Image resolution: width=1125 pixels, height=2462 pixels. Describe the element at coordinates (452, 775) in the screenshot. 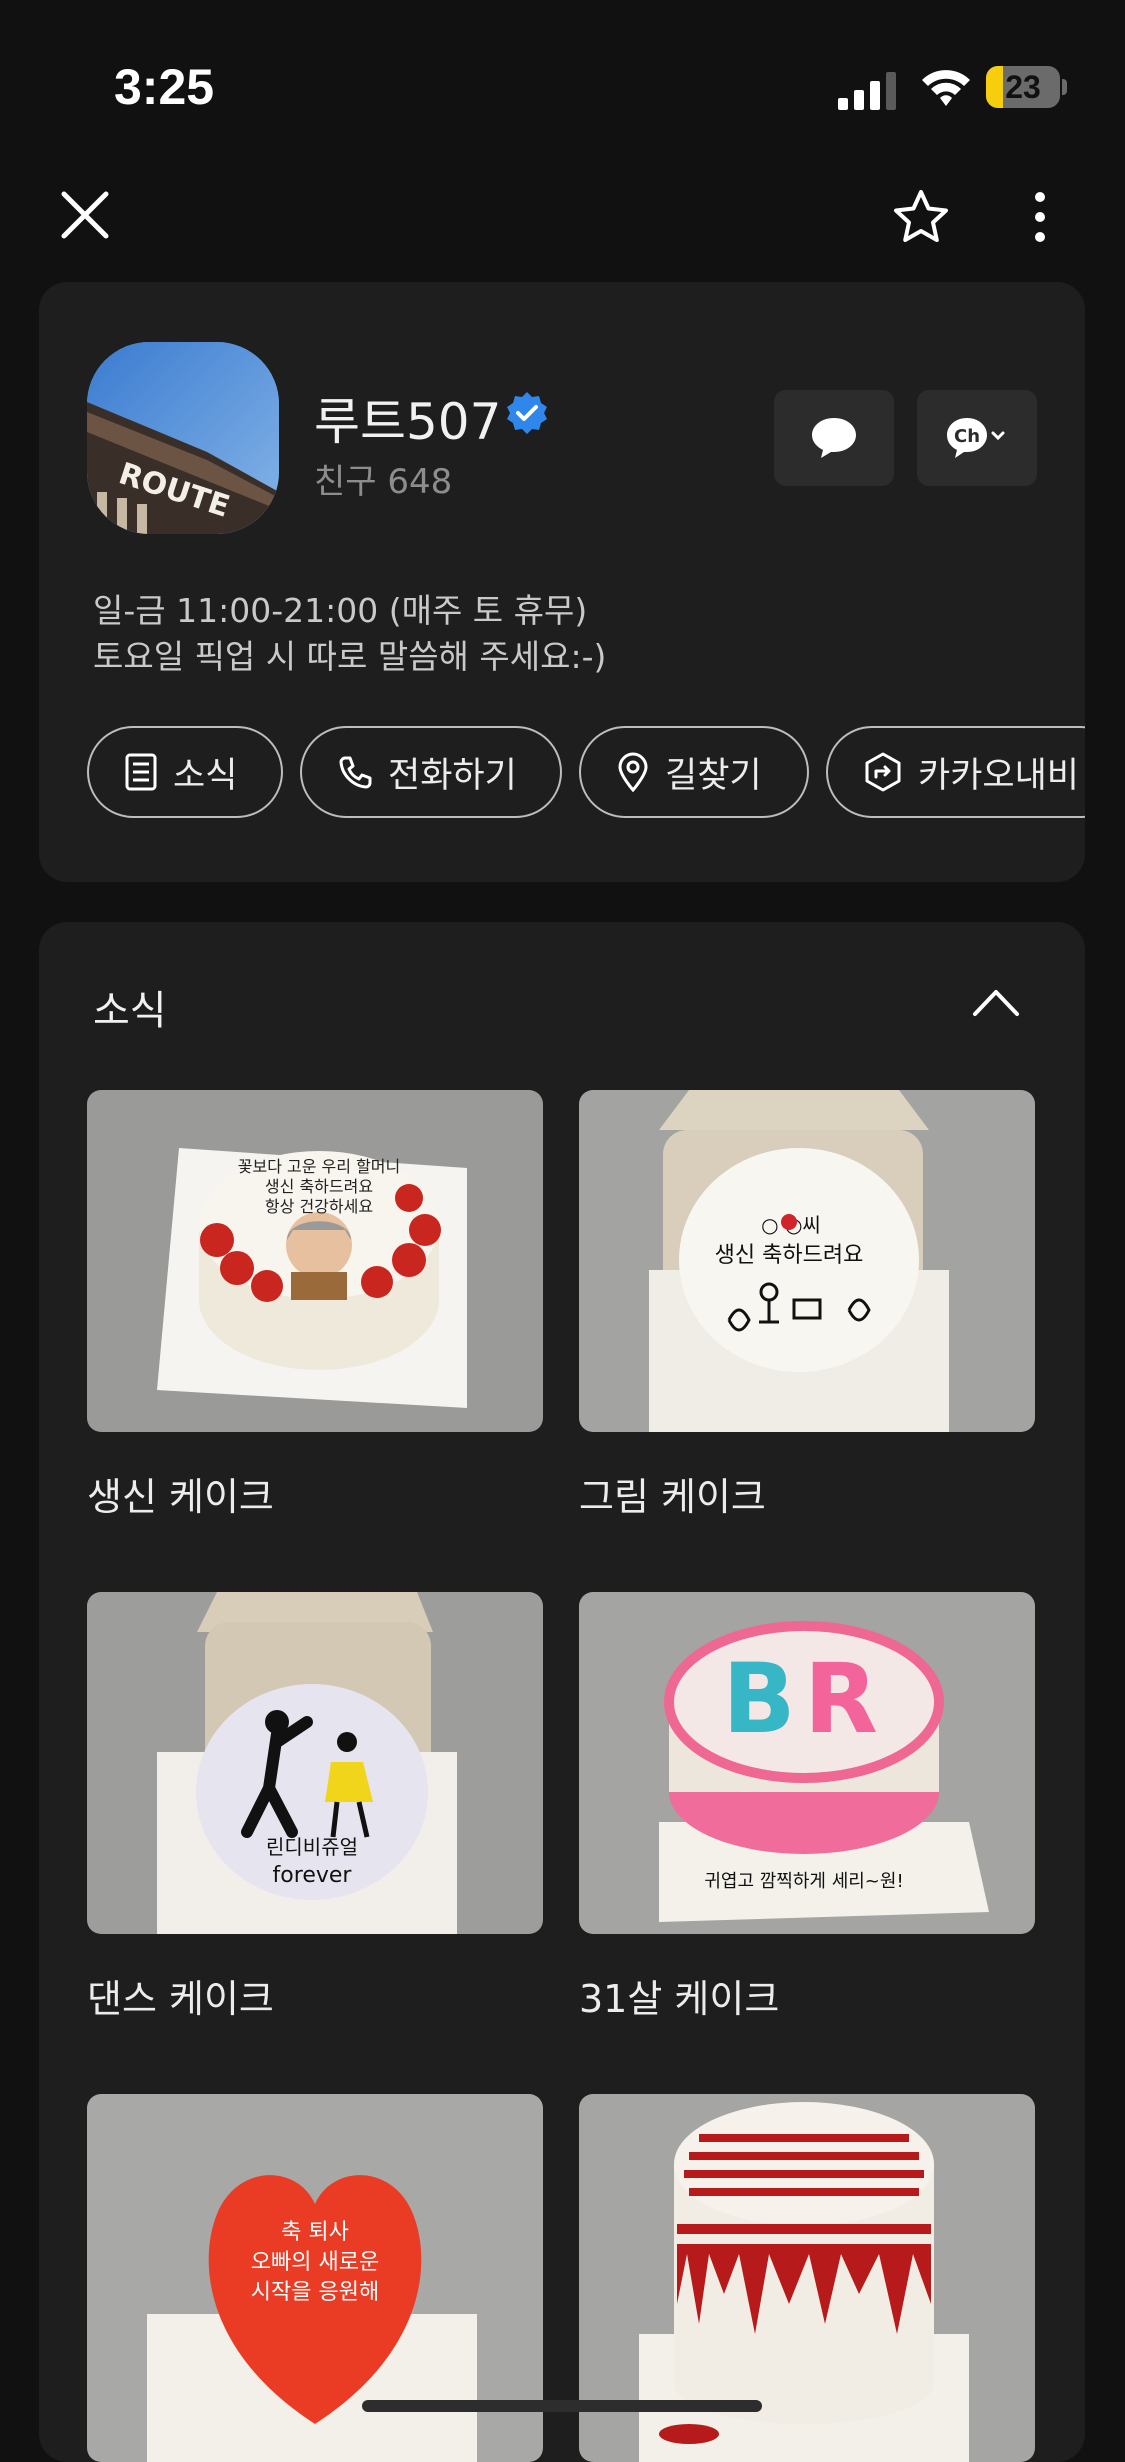

I see `chip-label: 전화하기` at that location.